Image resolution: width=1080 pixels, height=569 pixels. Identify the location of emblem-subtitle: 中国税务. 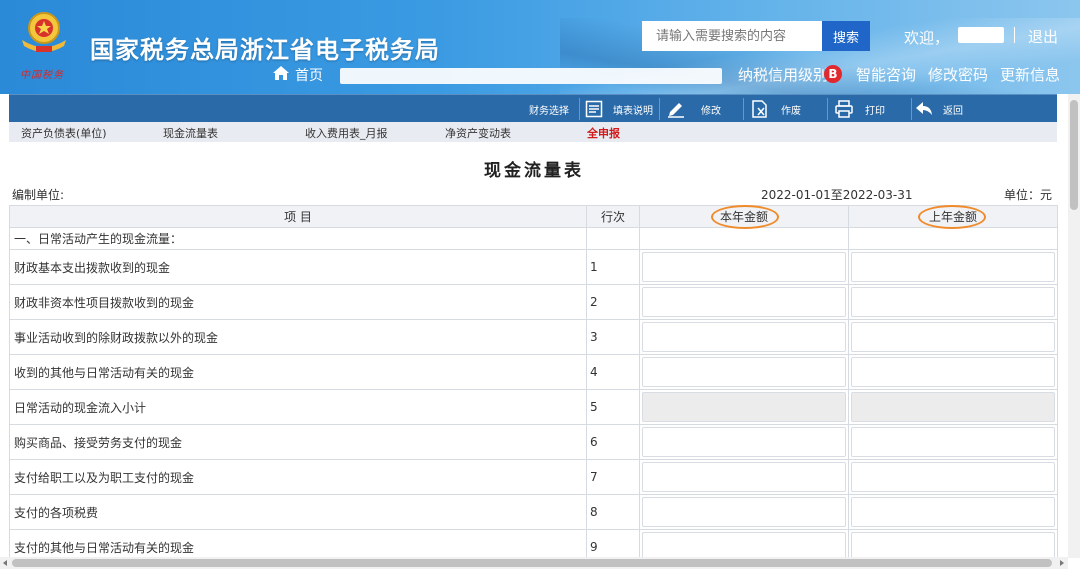
(42, 75).